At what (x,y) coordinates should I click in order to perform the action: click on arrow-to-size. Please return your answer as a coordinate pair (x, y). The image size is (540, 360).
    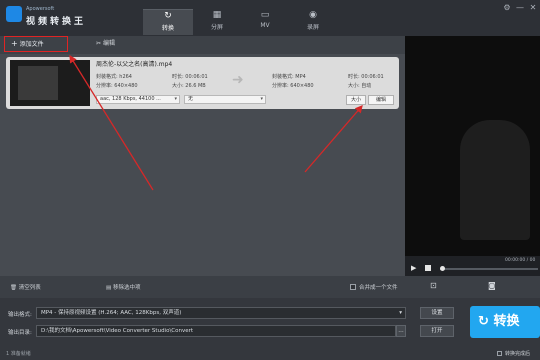
    Looking at the image, I should click on (333, 139).